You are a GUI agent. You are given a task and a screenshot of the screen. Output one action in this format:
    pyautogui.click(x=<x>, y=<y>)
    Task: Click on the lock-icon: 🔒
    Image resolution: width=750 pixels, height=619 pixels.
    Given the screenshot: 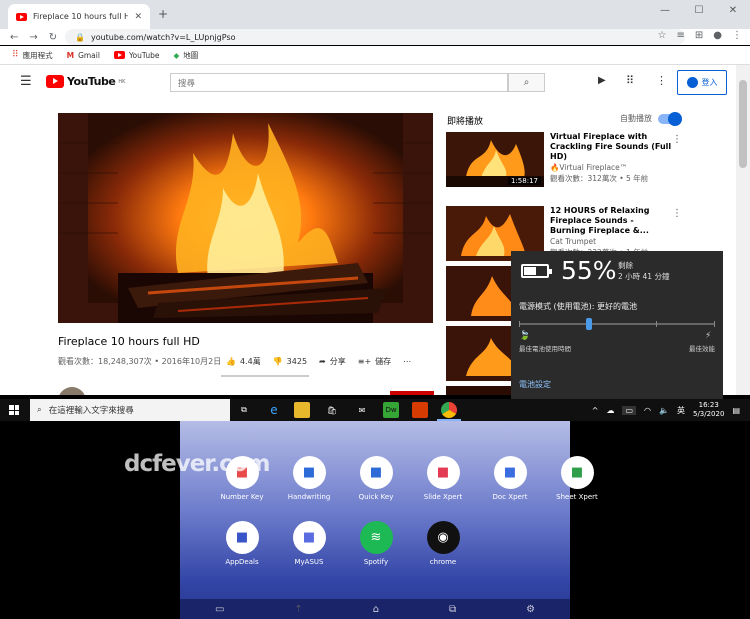 What is the action you would take?
    pyautogui.click(x=80, y=37)
    